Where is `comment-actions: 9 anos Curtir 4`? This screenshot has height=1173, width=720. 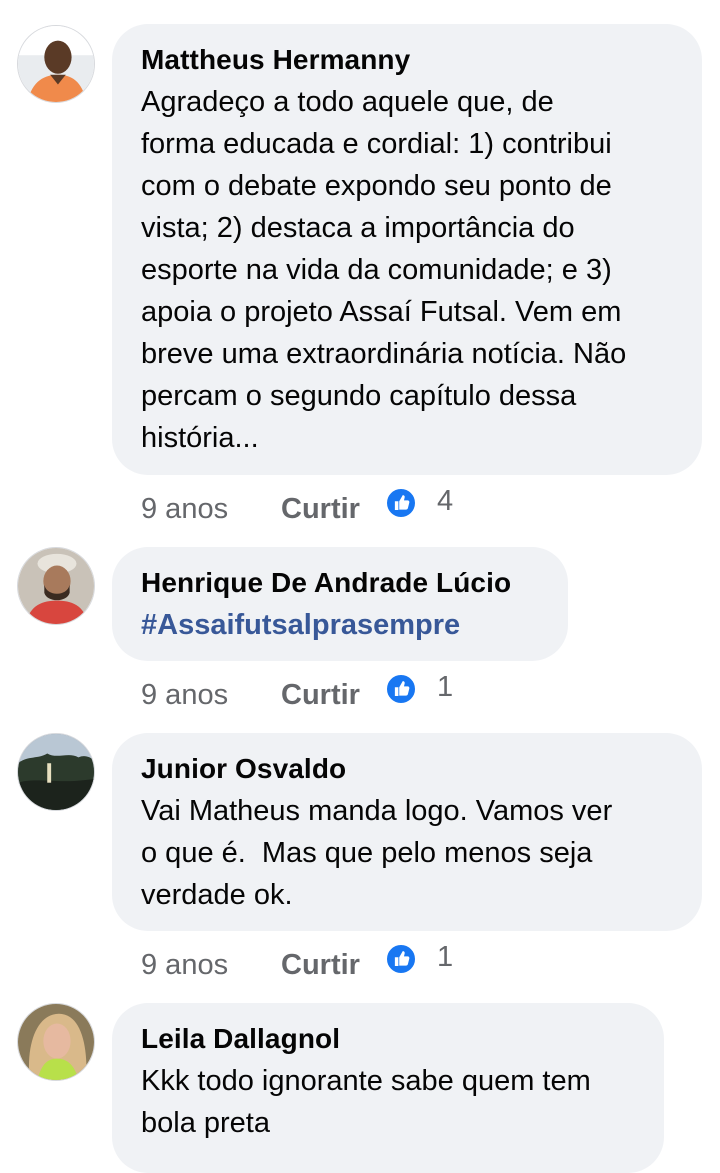 comment-actions: 9 anos Curtir 4 is located at coordinates (297, 507).